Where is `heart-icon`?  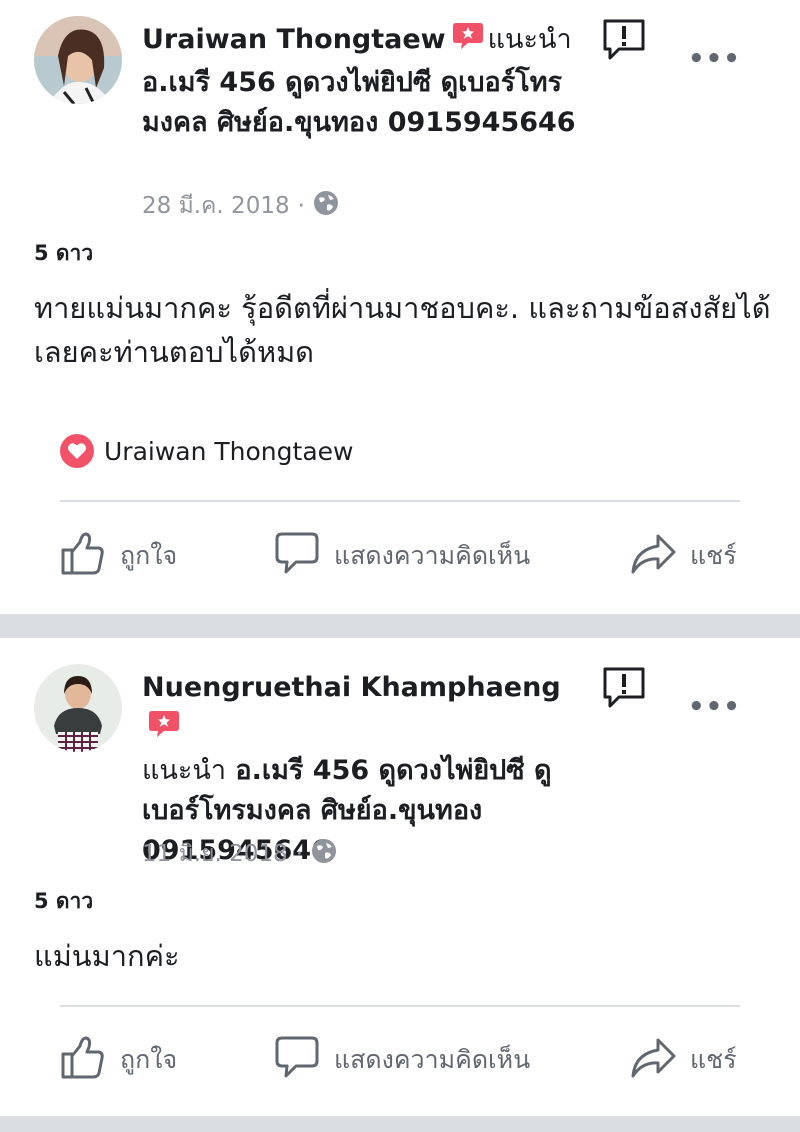 heart-icon is located at coordinates (77, 451).